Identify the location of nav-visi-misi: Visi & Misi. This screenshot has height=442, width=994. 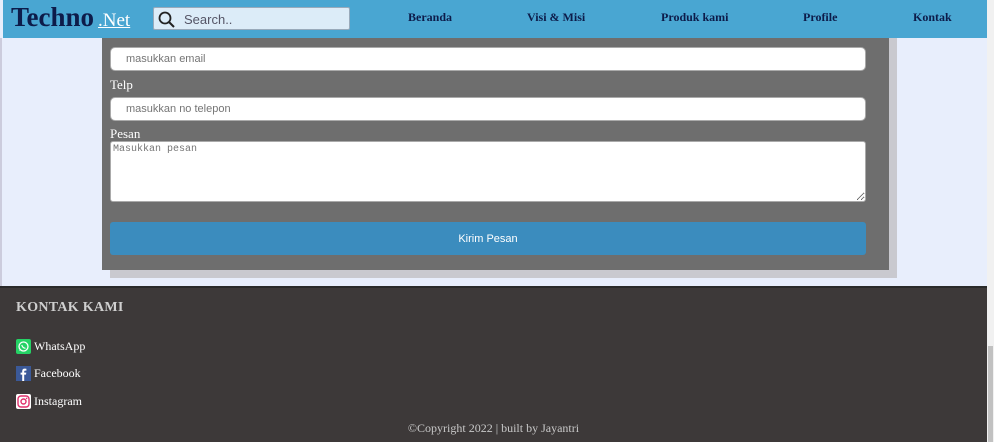
(556, 17).